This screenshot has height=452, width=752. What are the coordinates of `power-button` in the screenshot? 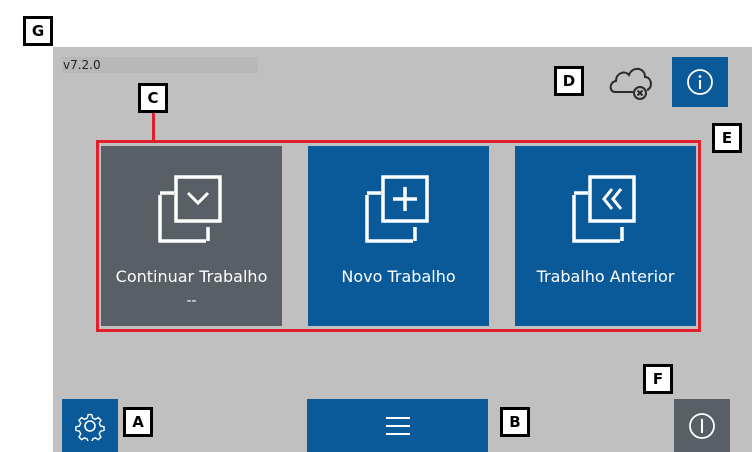 It's located at (702, 425).